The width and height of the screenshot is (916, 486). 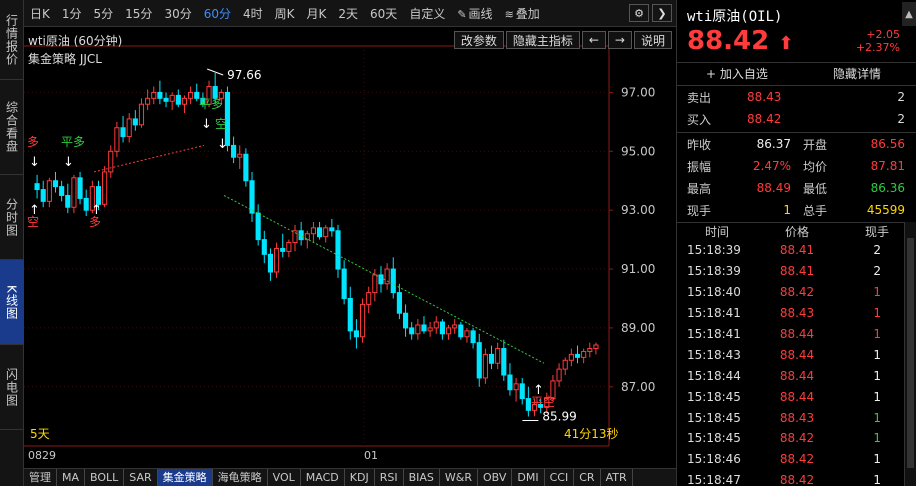 What do you see at coordinates (478, 40) in the screenshot?
I see `edit-params-button: 改参数` at bounding box center [478, 40].